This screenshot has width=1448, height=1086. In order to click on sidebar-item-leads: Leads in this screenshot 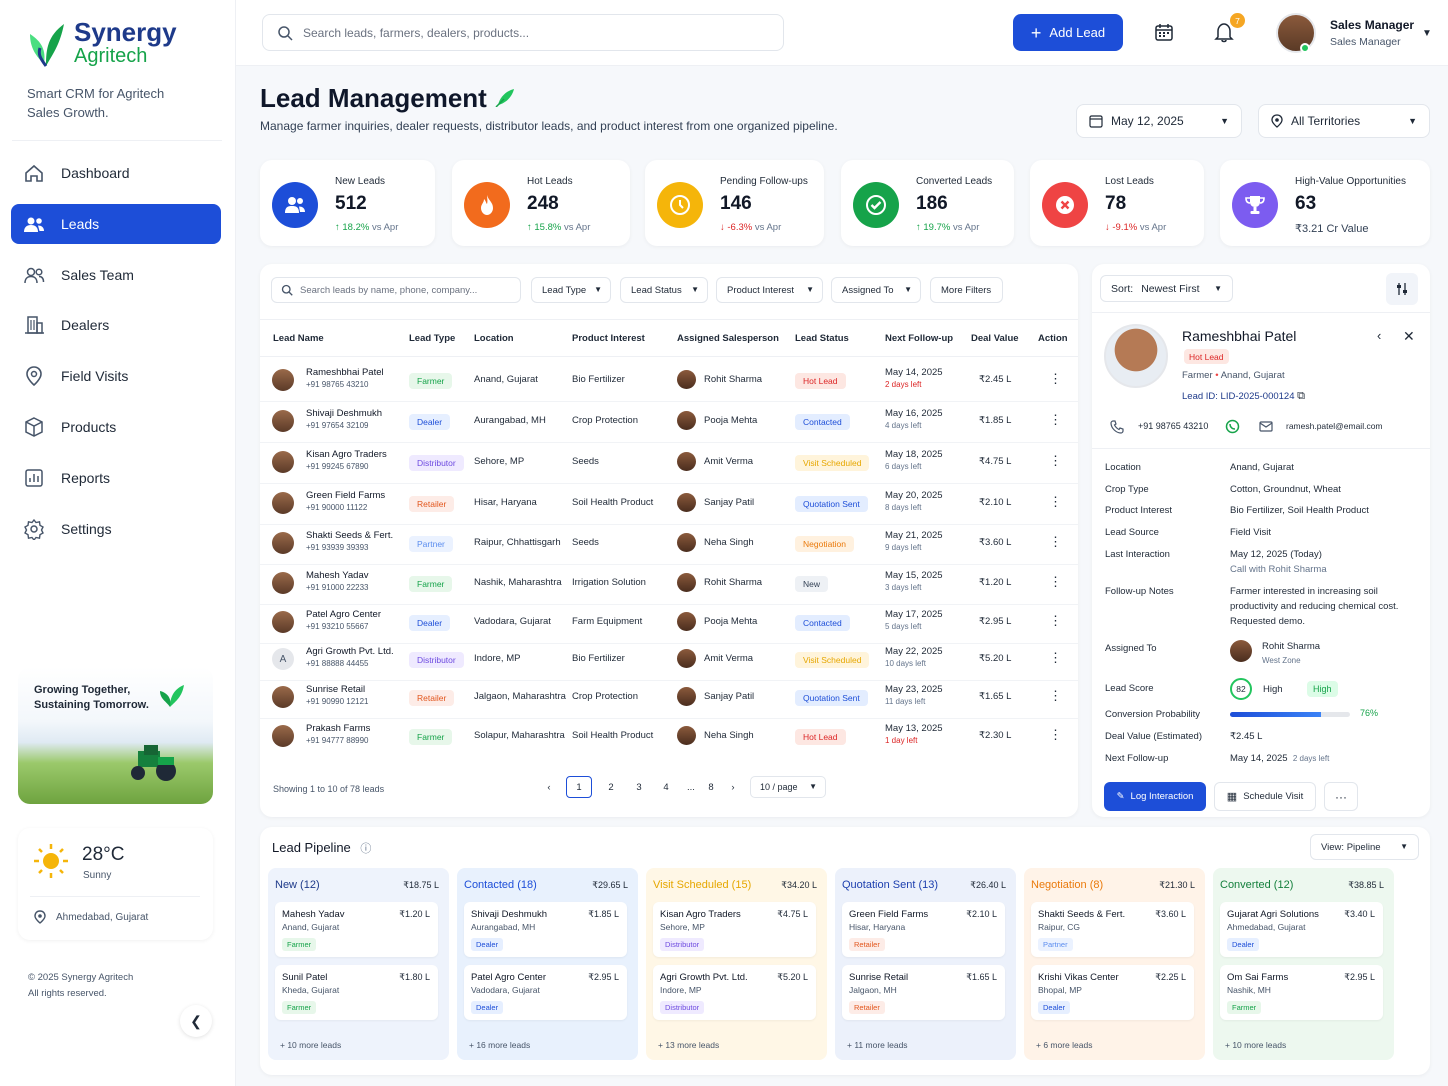, I will do `click(116, 223)`.